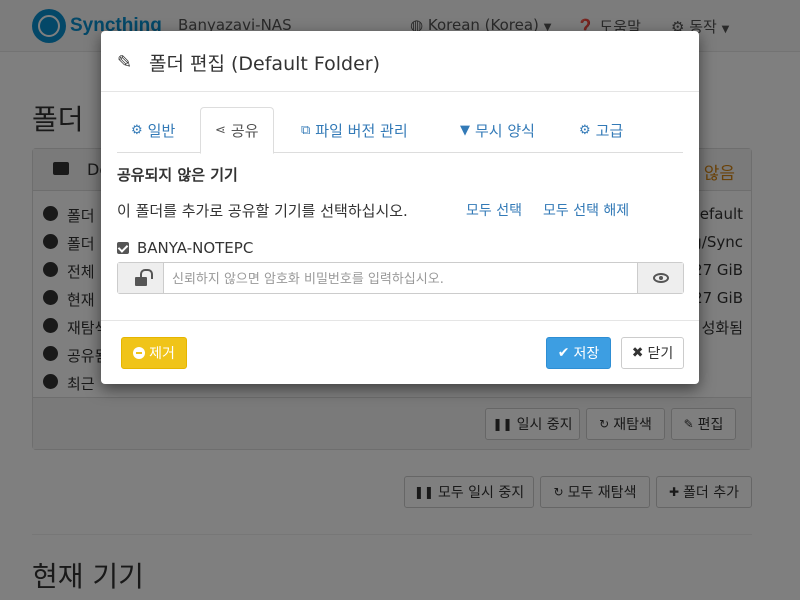 The height and width of the screenshot is (600, 800). Describe the element at coordinates (637, 353) in the screenshot. I see `close-icon: ✖` at that location.